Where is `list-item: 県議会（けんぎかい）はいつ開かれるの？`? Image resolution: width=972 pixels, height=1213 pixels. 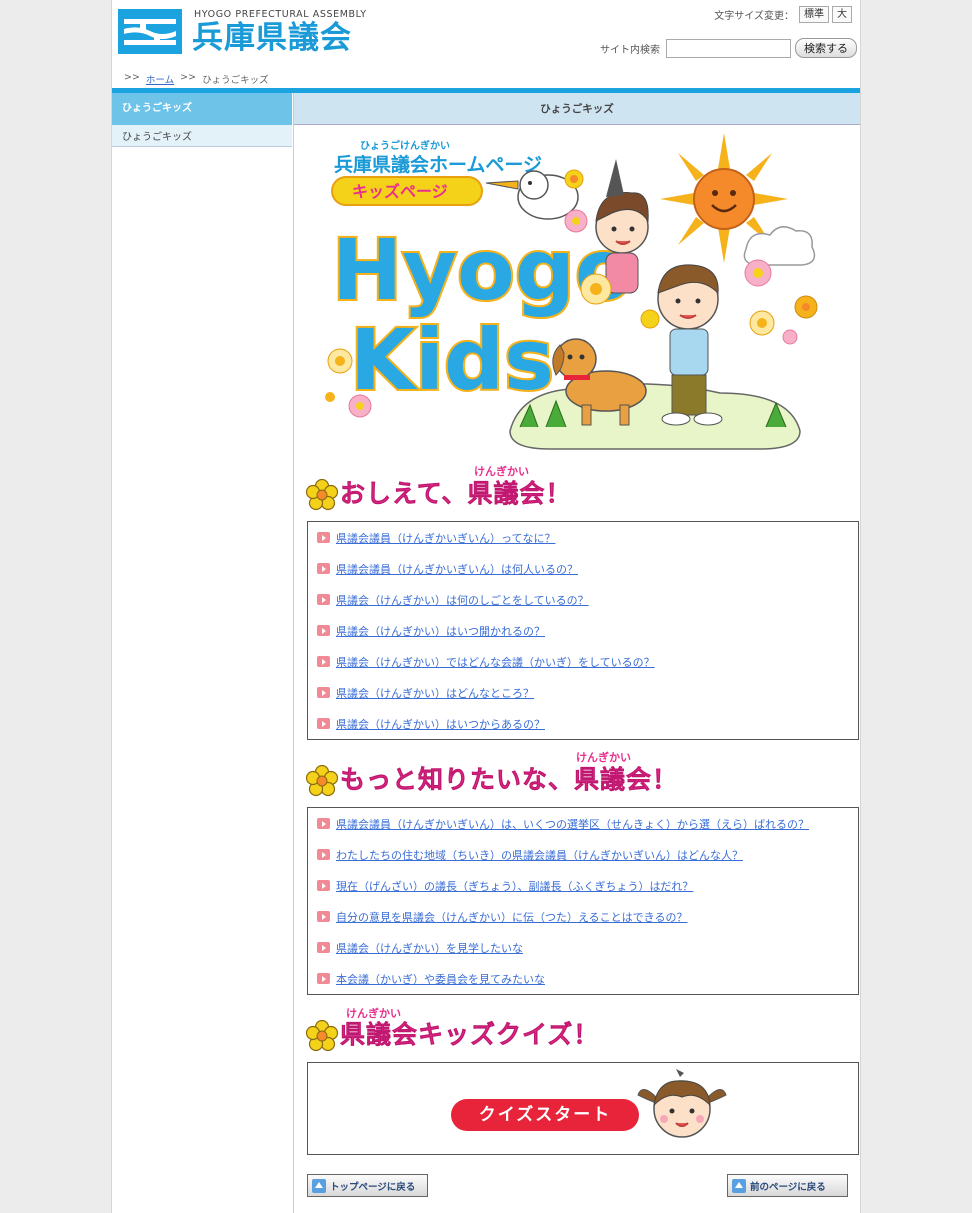
list-item: 県議会（けんぎかい）はいつ開かれるの？ is located at coordinates (583, 630).